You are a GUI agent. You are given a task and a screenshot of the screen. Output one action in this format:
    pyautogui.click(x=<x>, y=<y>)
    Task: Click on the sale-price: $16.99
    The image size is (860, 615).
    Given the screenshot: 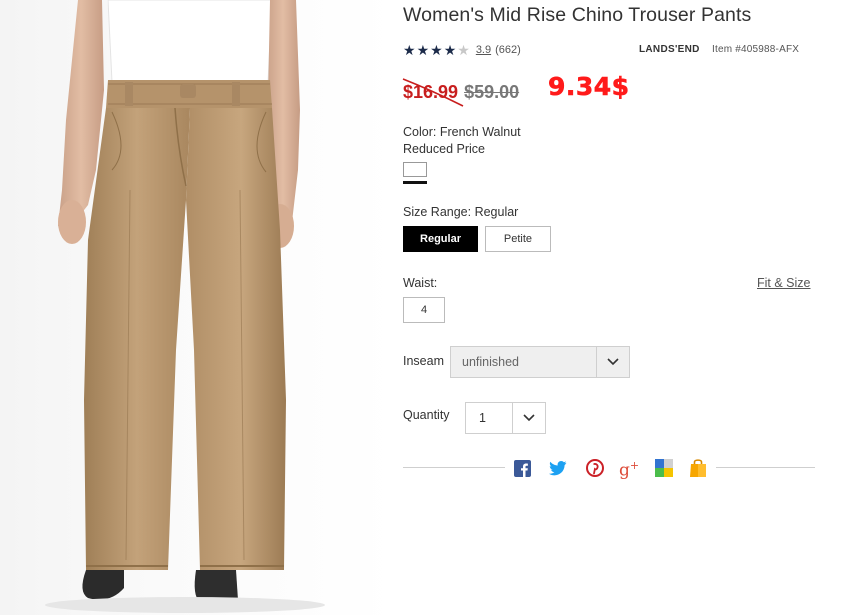 What is the action you would take?
    pyautogui.click(x=433, y=92)
    